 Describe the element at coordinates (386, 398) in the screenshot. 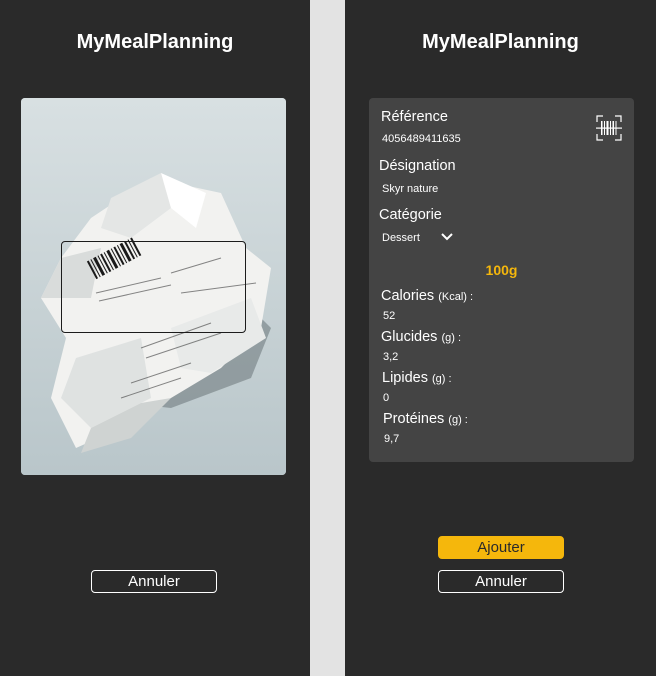

I see `nutrient-value: 0` at that location.